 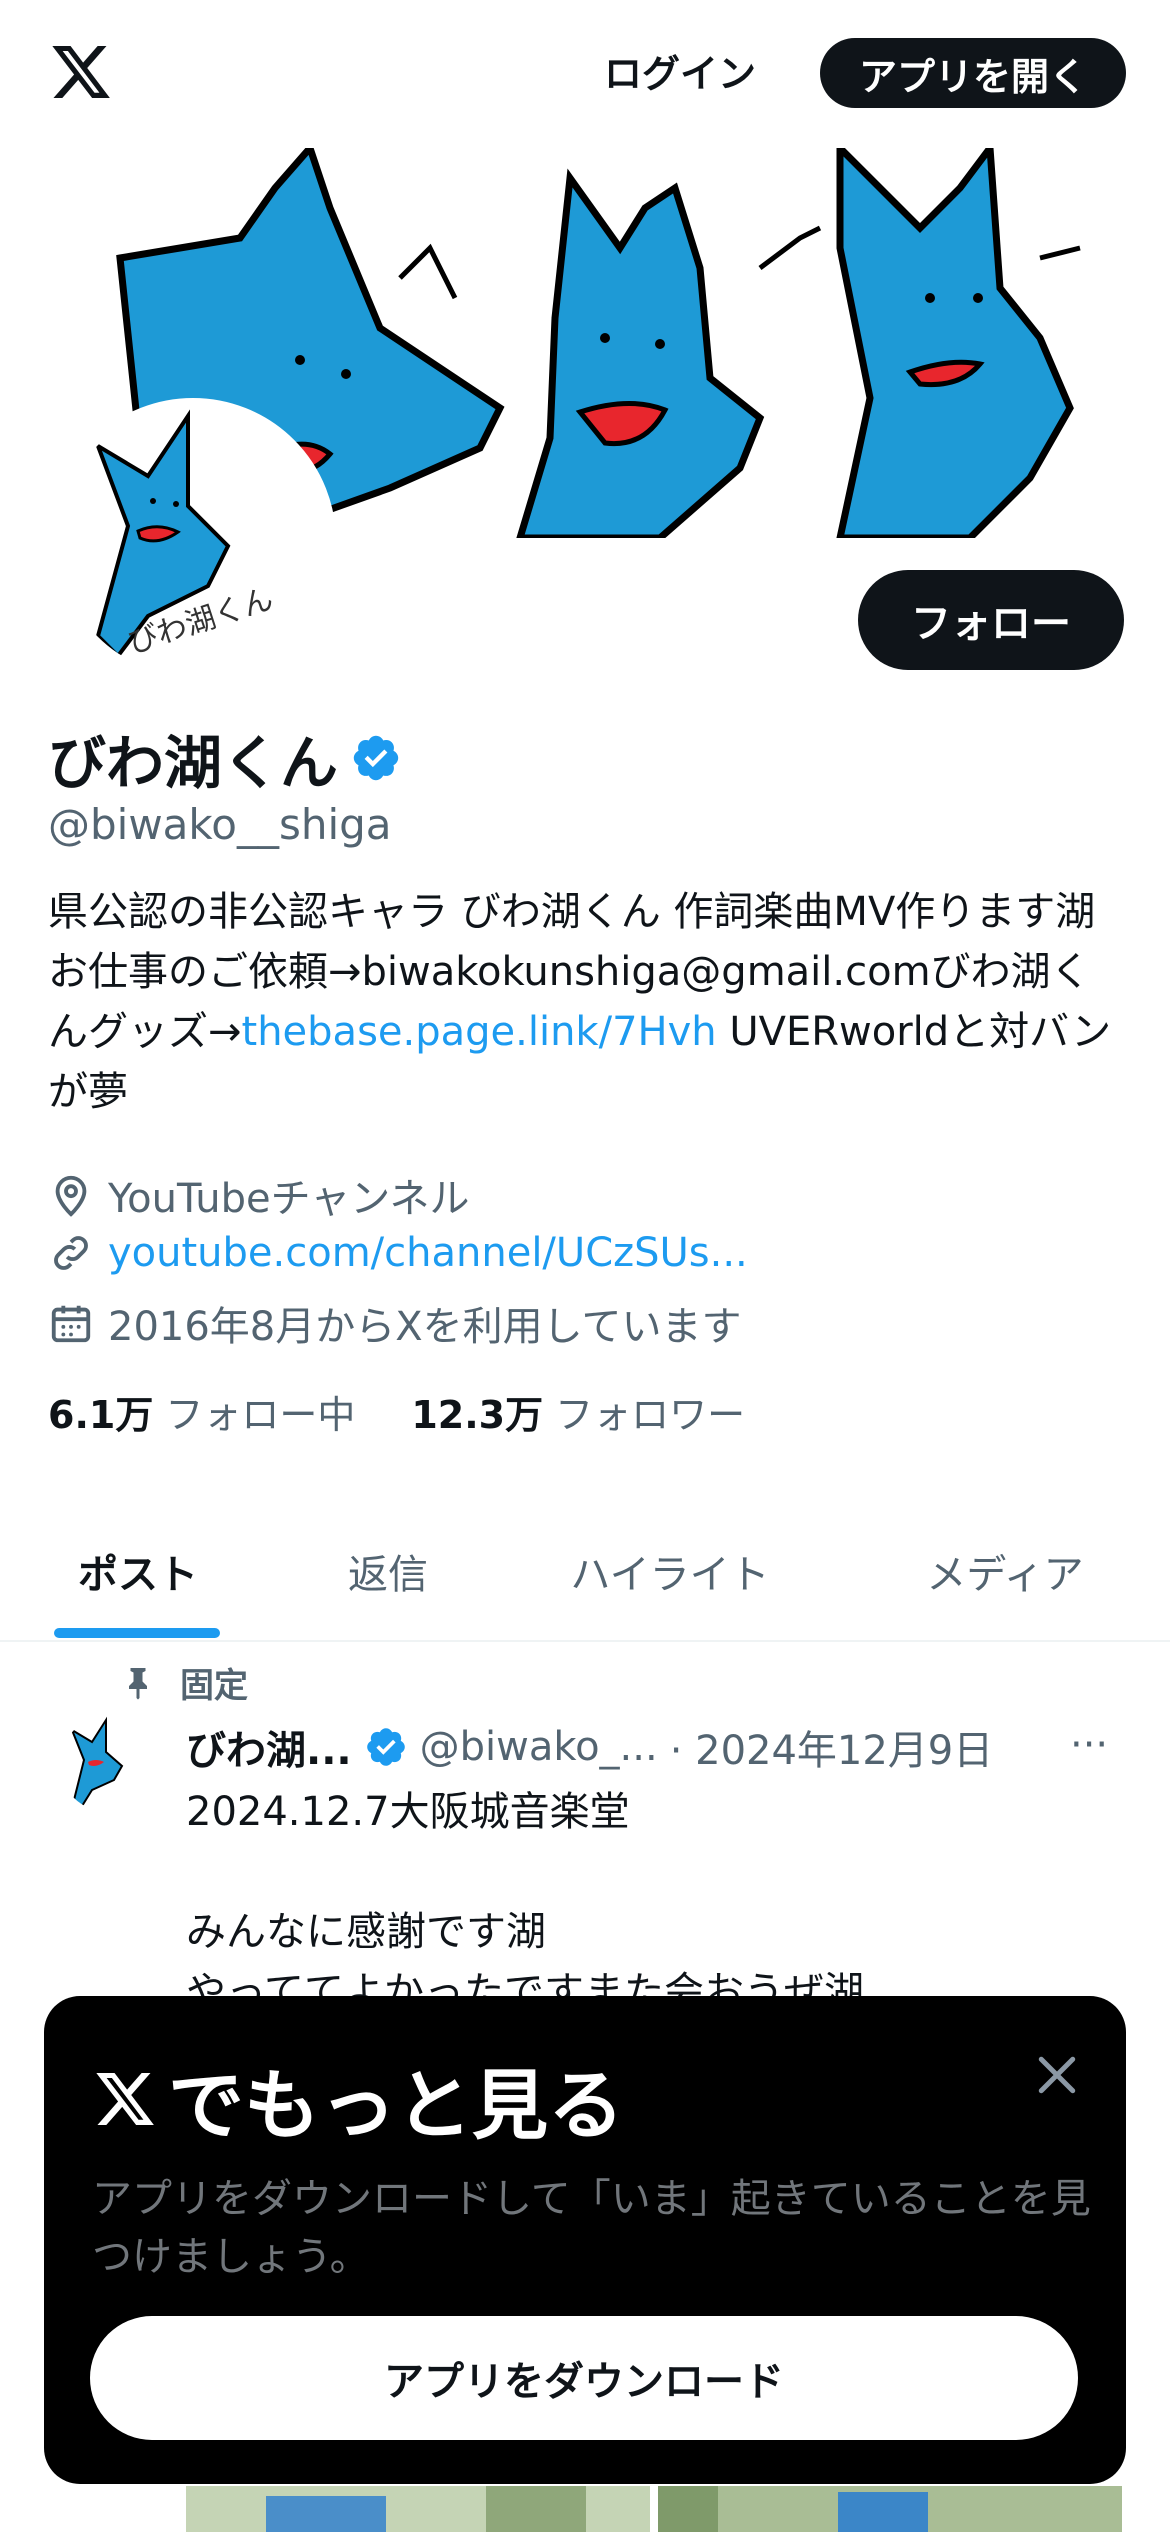 I want to click on joined-text: 2016年8月からXを利用しています, so click(x=425, y=1327).